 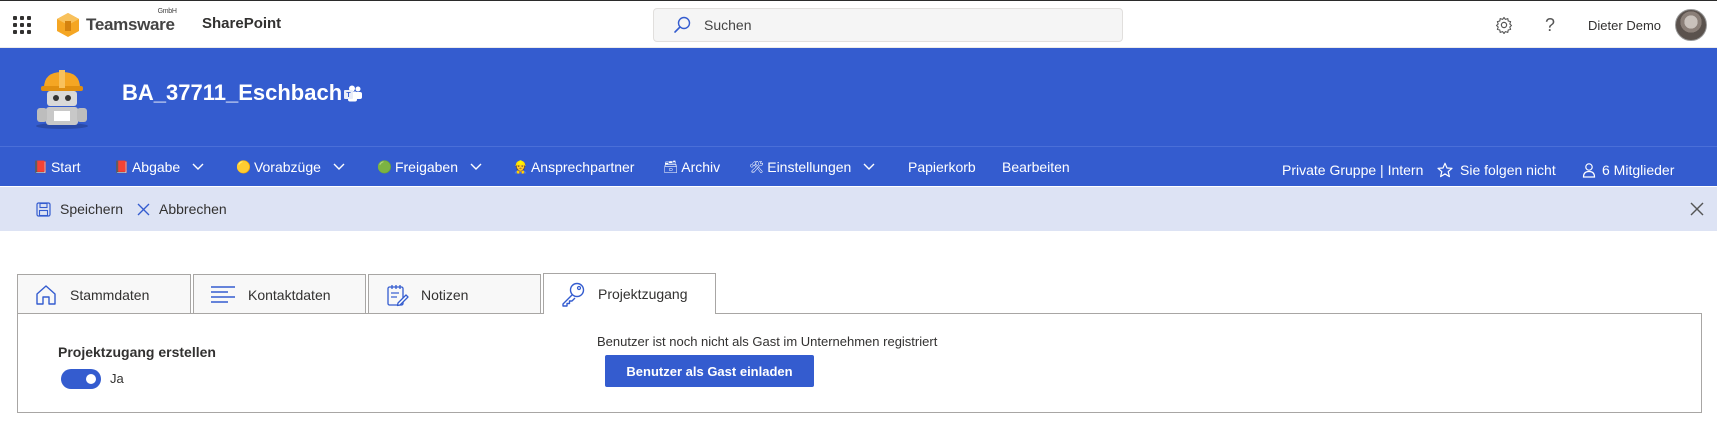 I want to click on yellow-circle-icon: 🟡, so click(x=243, y=167).